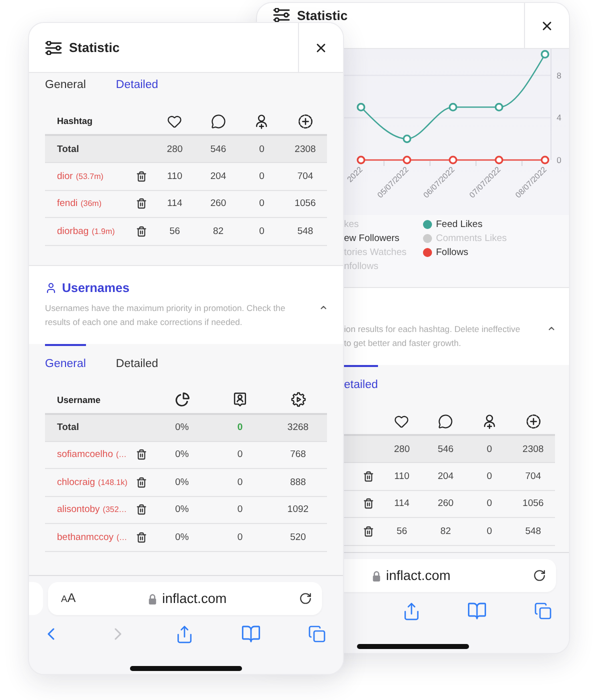 The width and height of the screenshot is (600, 700). Describe the element at coordinates (261, 121) in the screenshot. I see `user-plus-icon` at that location.